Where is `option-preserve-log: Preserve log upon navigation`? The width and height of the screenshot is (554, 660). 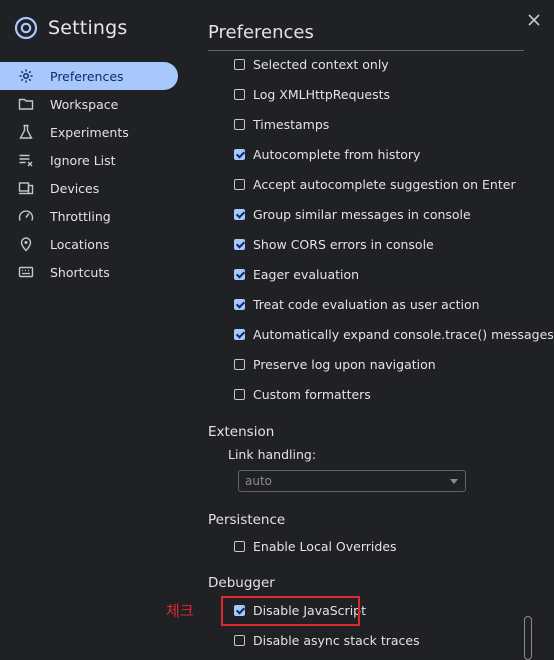 option-preserve-log: Preserve log upon navigation is located at coordinates (335, 364).